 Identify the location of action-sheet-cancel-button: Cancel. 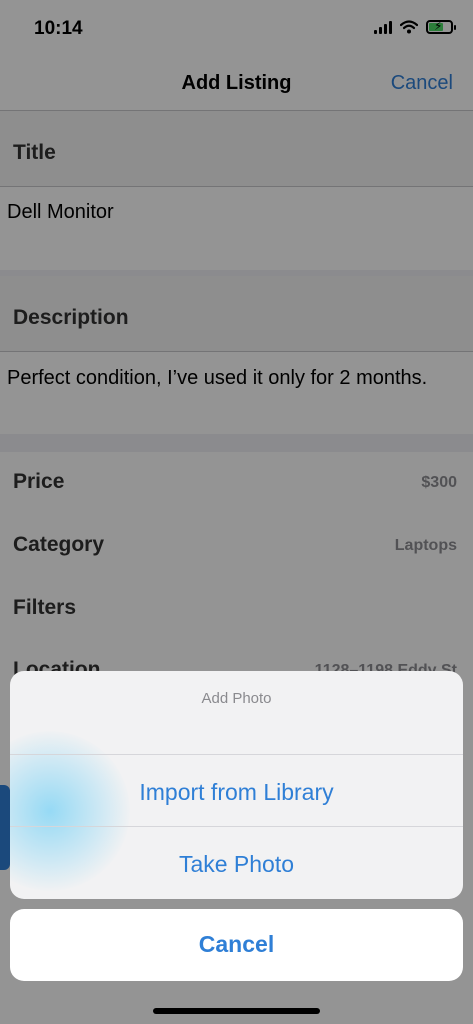
(236, 945).